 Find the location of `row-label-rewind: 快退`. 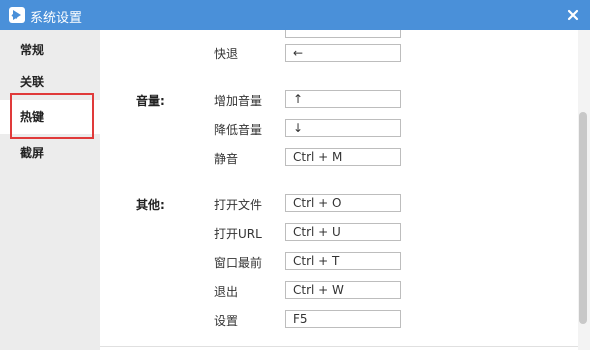

row-label-rewind: 快退 is located at coordinates (226, 54).